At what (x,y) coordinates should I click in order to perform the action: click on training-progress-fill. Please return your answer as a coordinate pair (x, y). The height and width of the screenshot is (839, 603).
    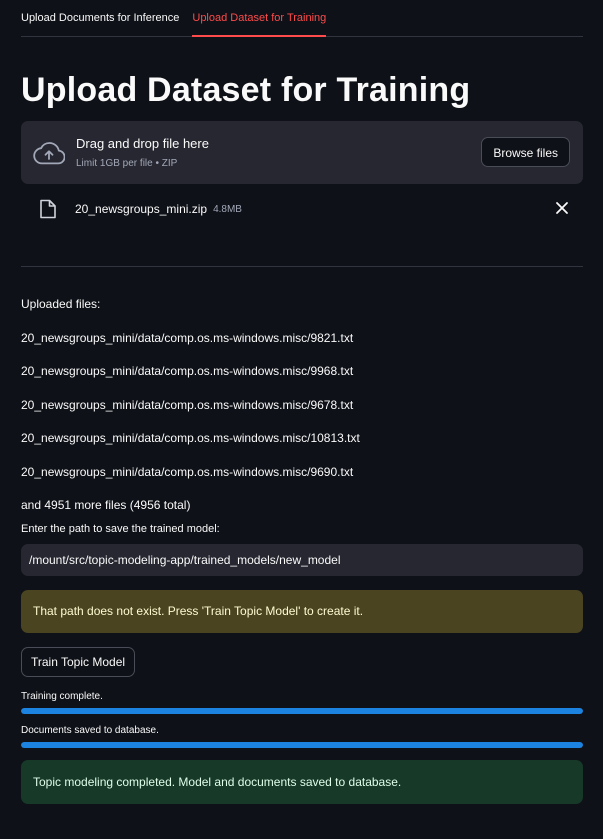
    Looking at the image, I should click on (302, 711).